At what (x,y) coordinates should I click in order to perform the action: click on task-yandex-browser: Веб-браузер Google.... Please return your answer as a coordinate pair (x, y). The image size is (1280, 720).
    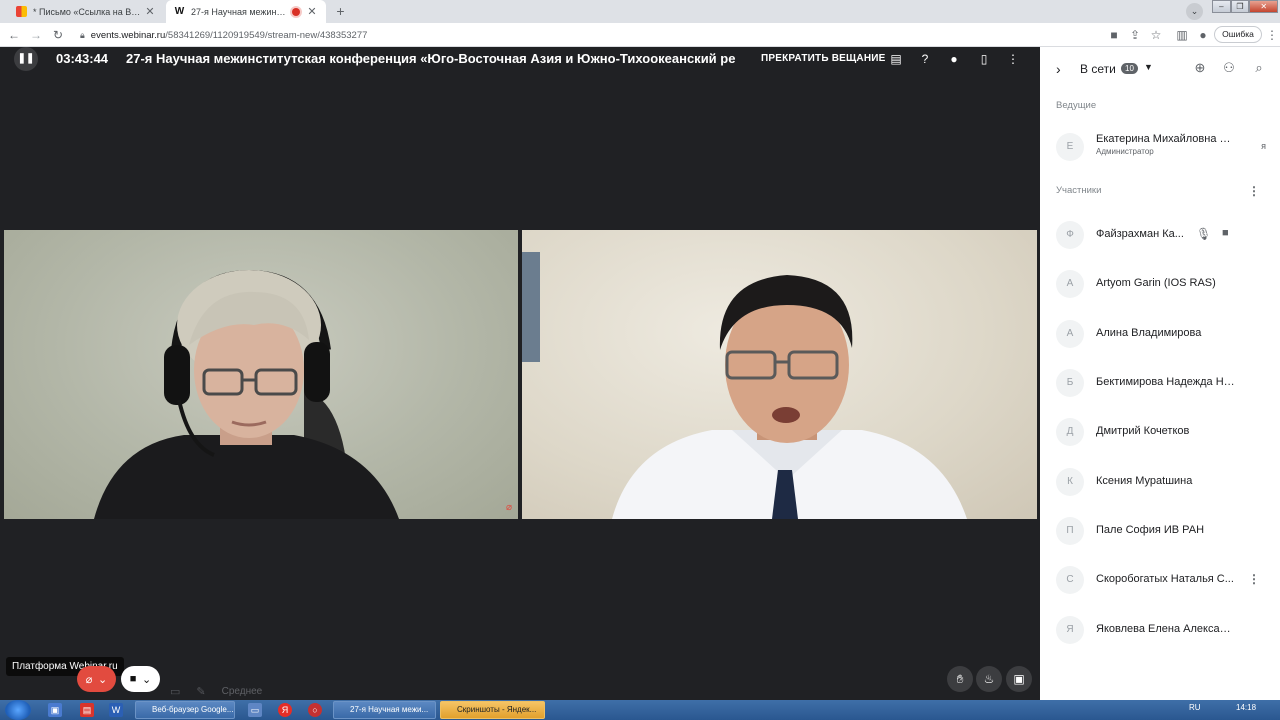
    Looking at the image, I should click on (185, 710).